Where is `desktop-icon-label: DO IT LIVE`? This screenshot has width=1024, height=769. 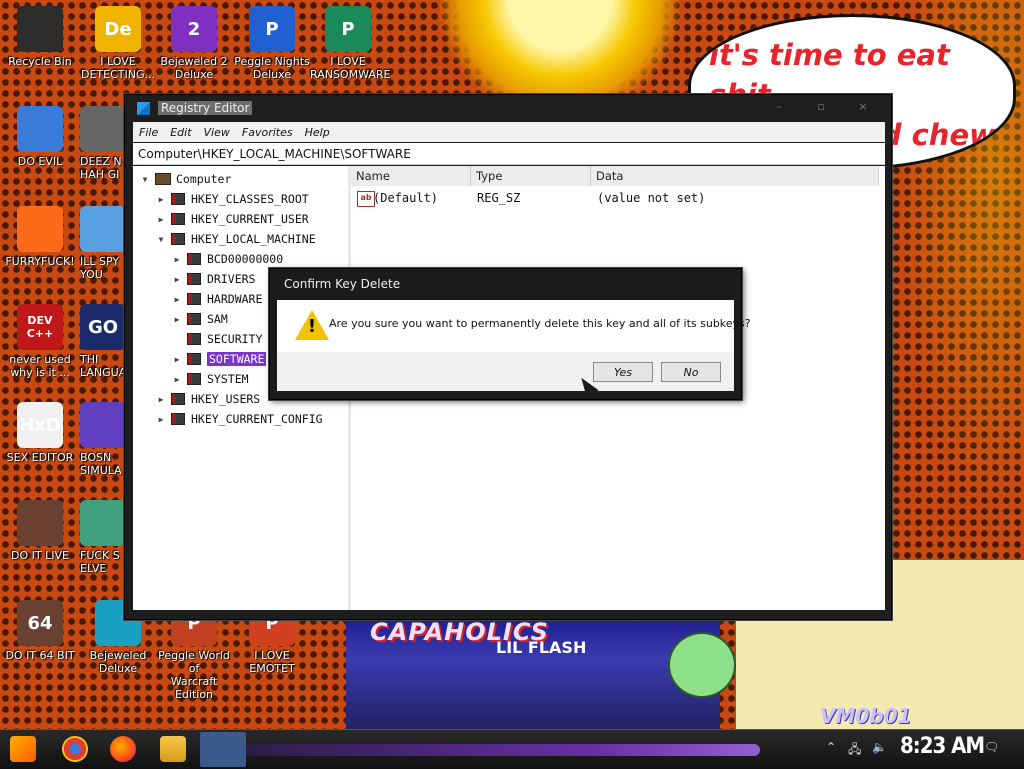
desktop-icon-label: DO IT LIVE is located at coordinates (40, 555).